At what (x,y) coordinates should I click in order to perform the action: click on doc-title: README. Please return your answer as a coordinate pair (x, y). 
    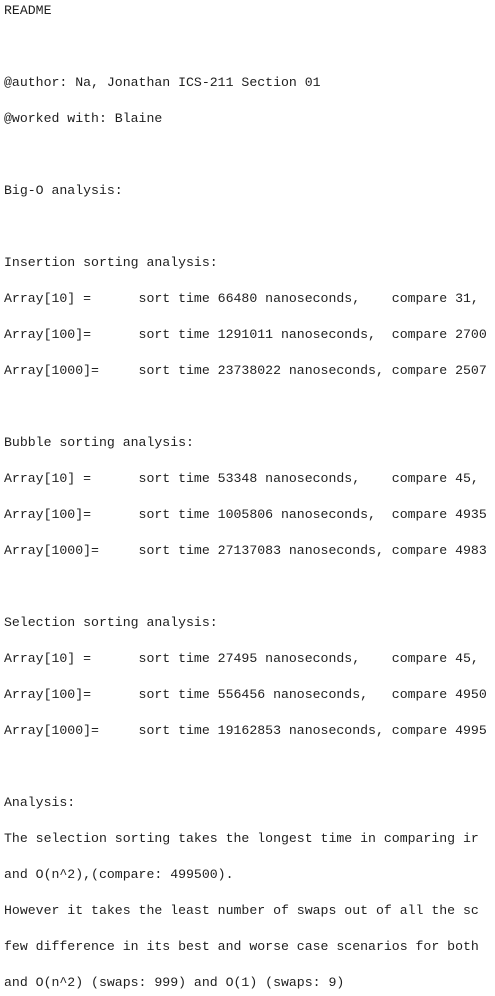
    Looking at the image, I should click on (28, 10).